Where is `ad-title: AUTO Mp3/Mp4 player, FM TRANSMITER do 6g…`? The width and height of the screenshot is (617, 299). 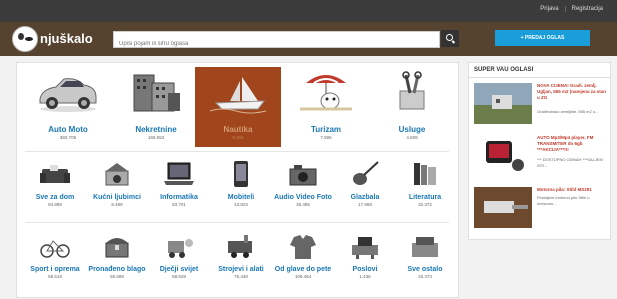 ad-title: AUTO Mp3/Mp4 player, FM TRANSMITER do 6g… is located at coordinates (572, 144).